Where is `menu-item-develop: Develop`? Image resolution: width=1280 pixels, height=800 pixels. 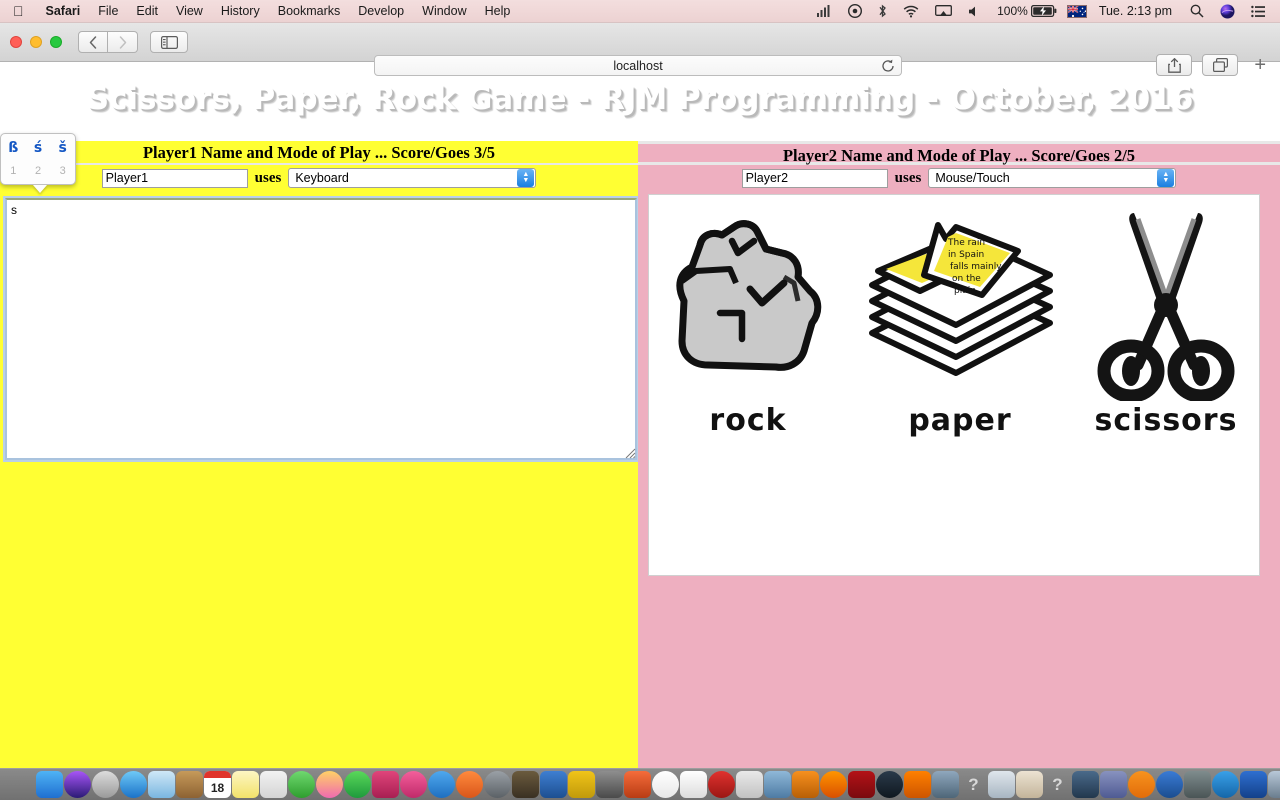
menu-item-develop: Develop is located at coordinates (381, 11).